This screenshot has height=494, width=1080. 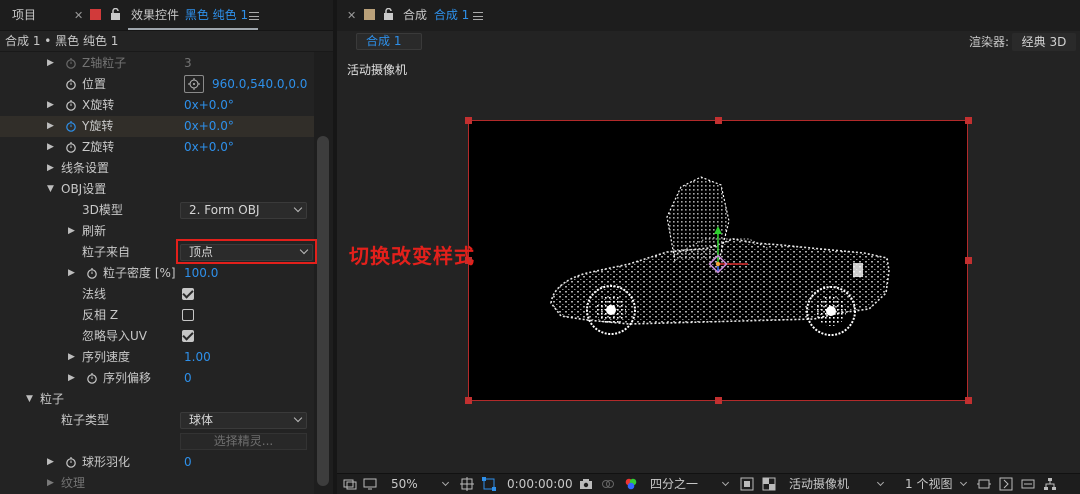 I want to click on property-row: ▶ Z轴粒子 3, so click(x=157, y=63).